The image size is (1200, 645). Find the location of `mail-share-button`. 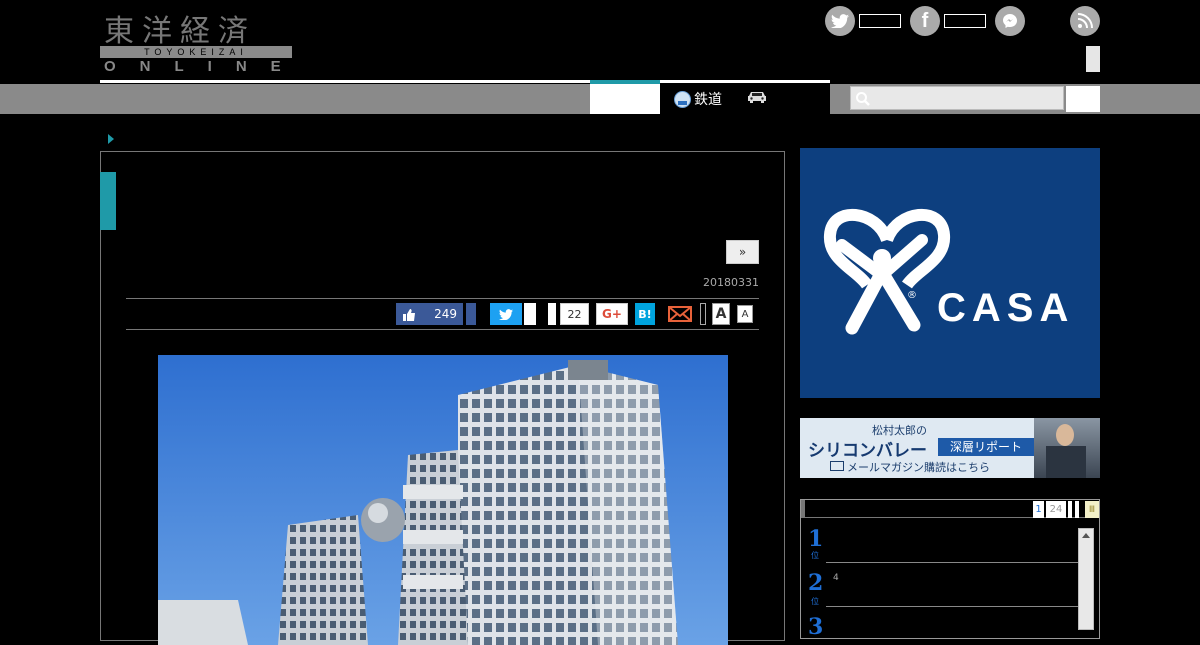

mail-share-button is located at coordinates (680, 314).